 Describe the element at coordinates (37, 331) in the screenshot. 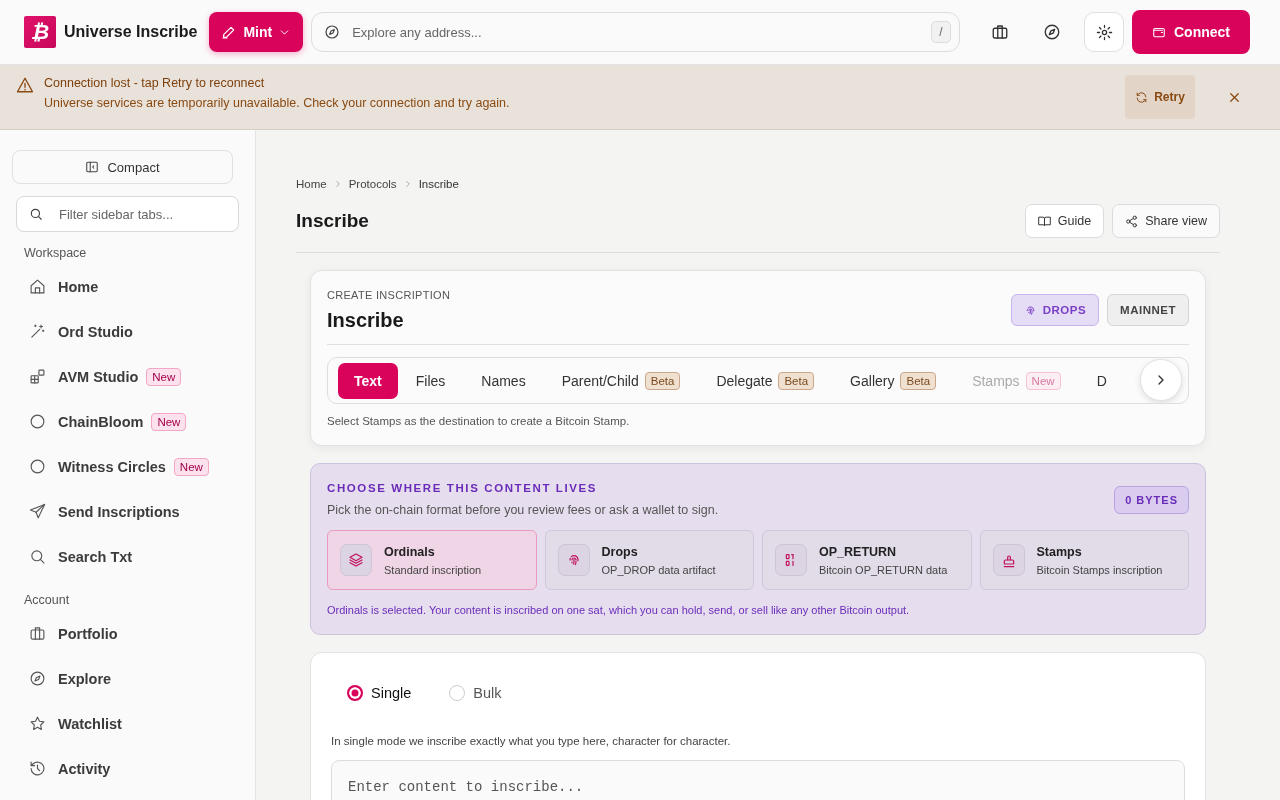

I see `wand-icon` at that location.